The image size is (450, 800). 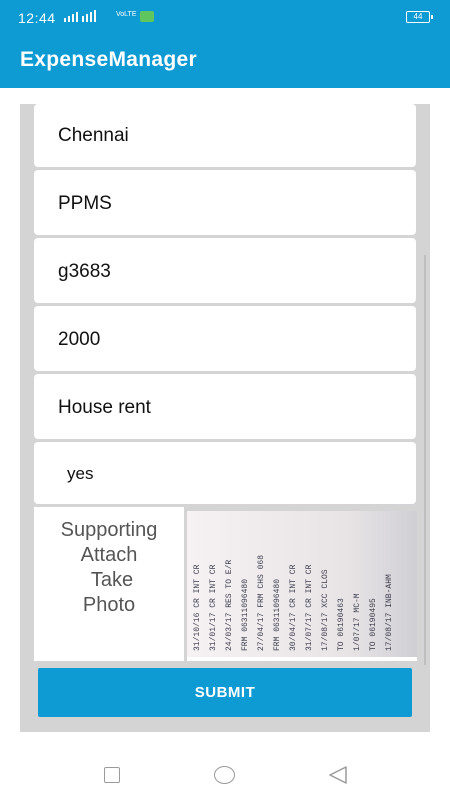 I want to click on receipt-text-line: TO 06190495, so click(x=373, y=624).